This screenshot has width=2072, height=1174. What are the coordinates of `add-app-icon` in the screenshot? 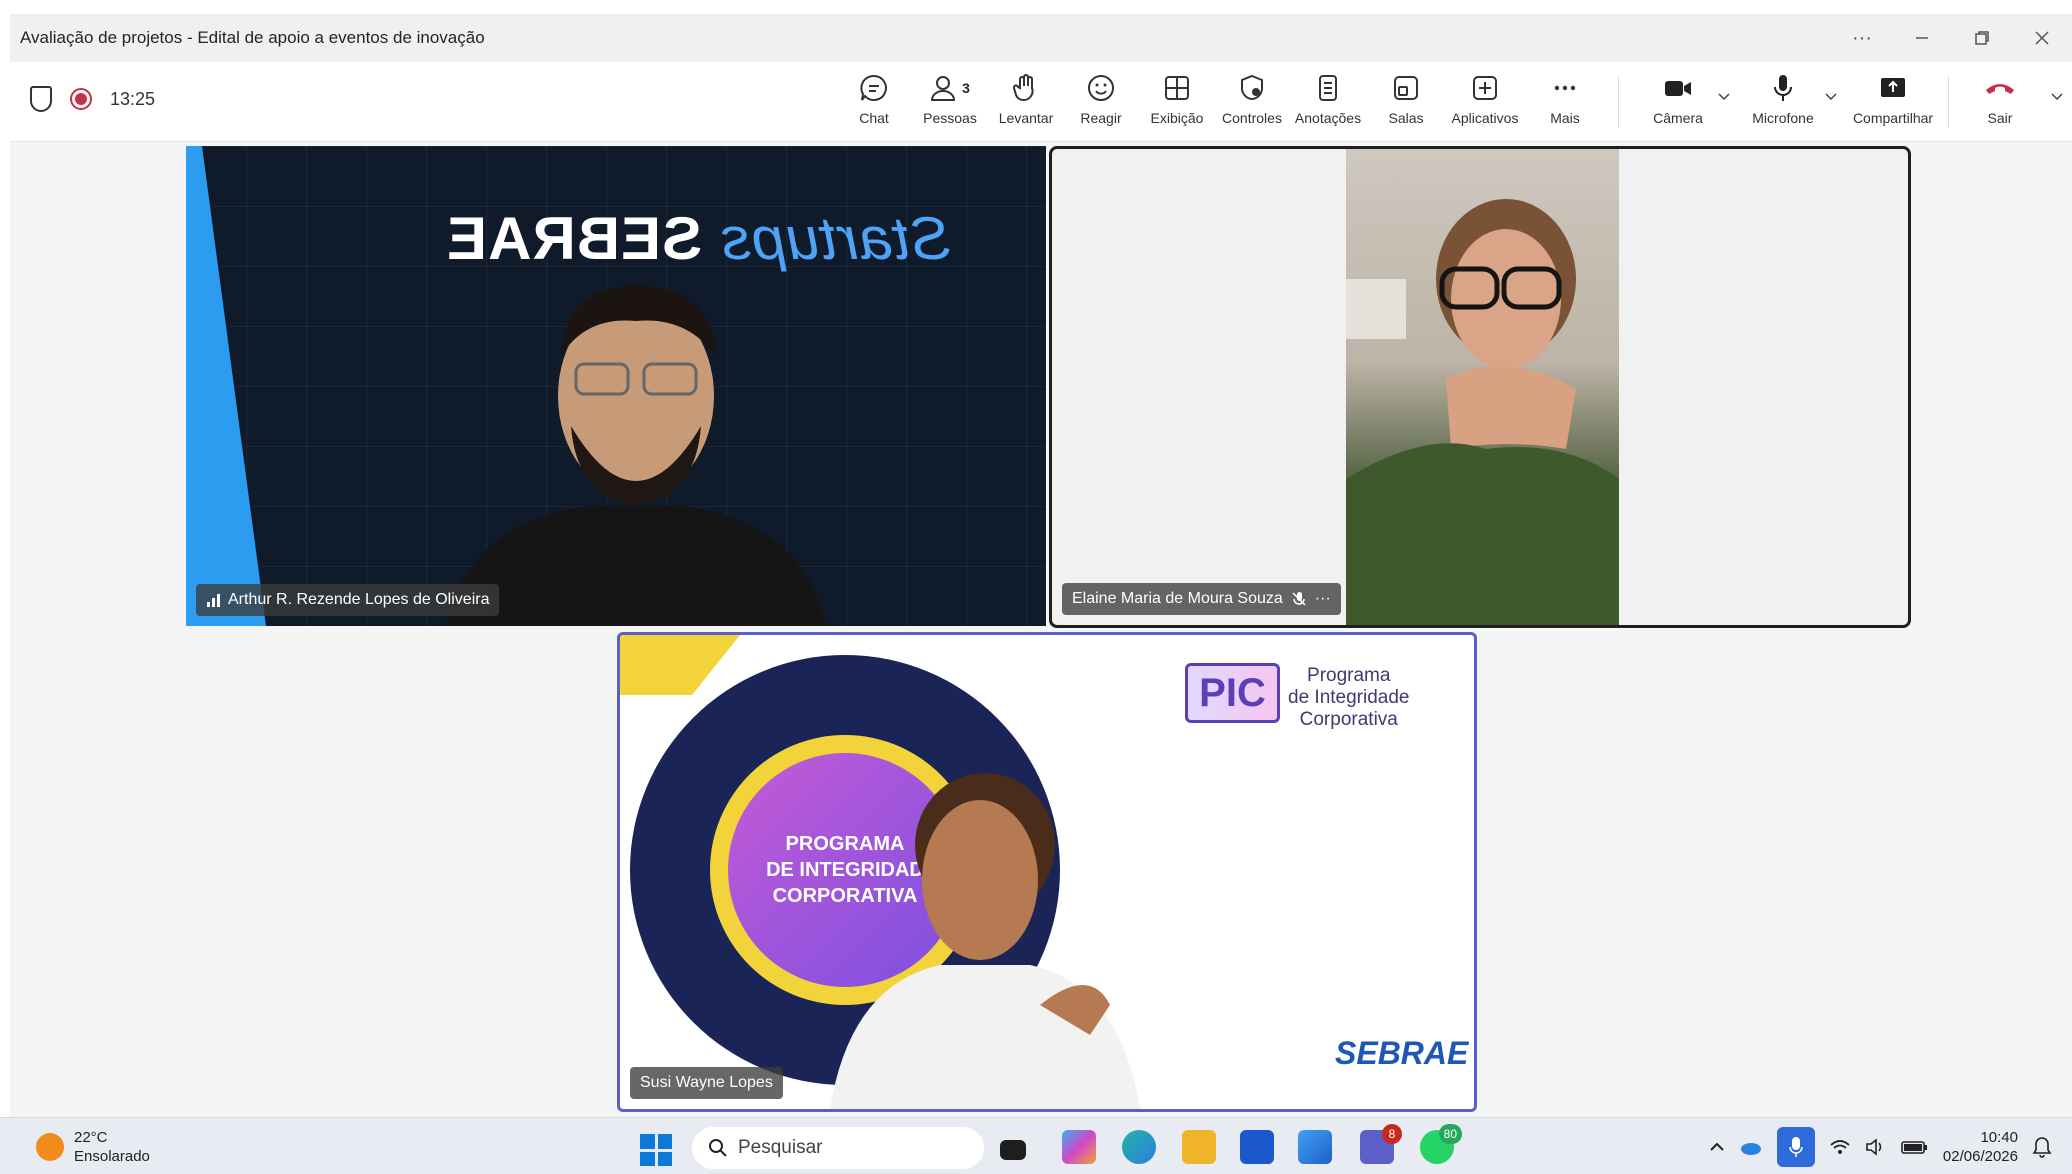 It's located at (1485, 88).